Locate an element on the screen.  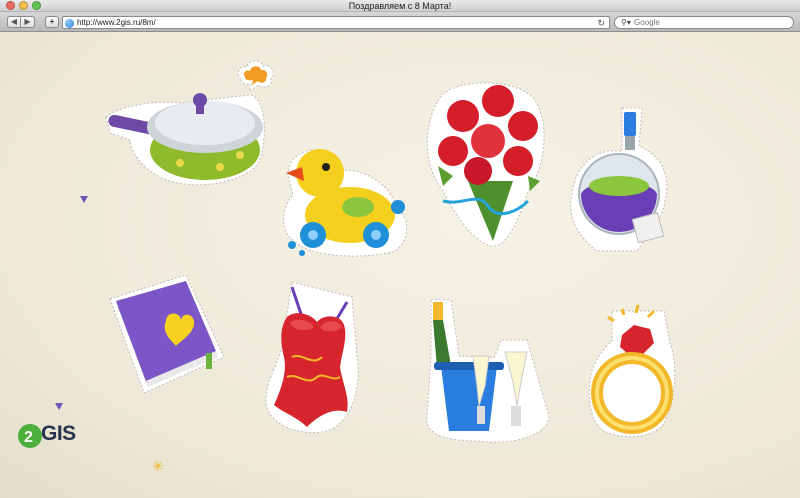
search-field: ⚲▾ is located at coordinates (704, 22).